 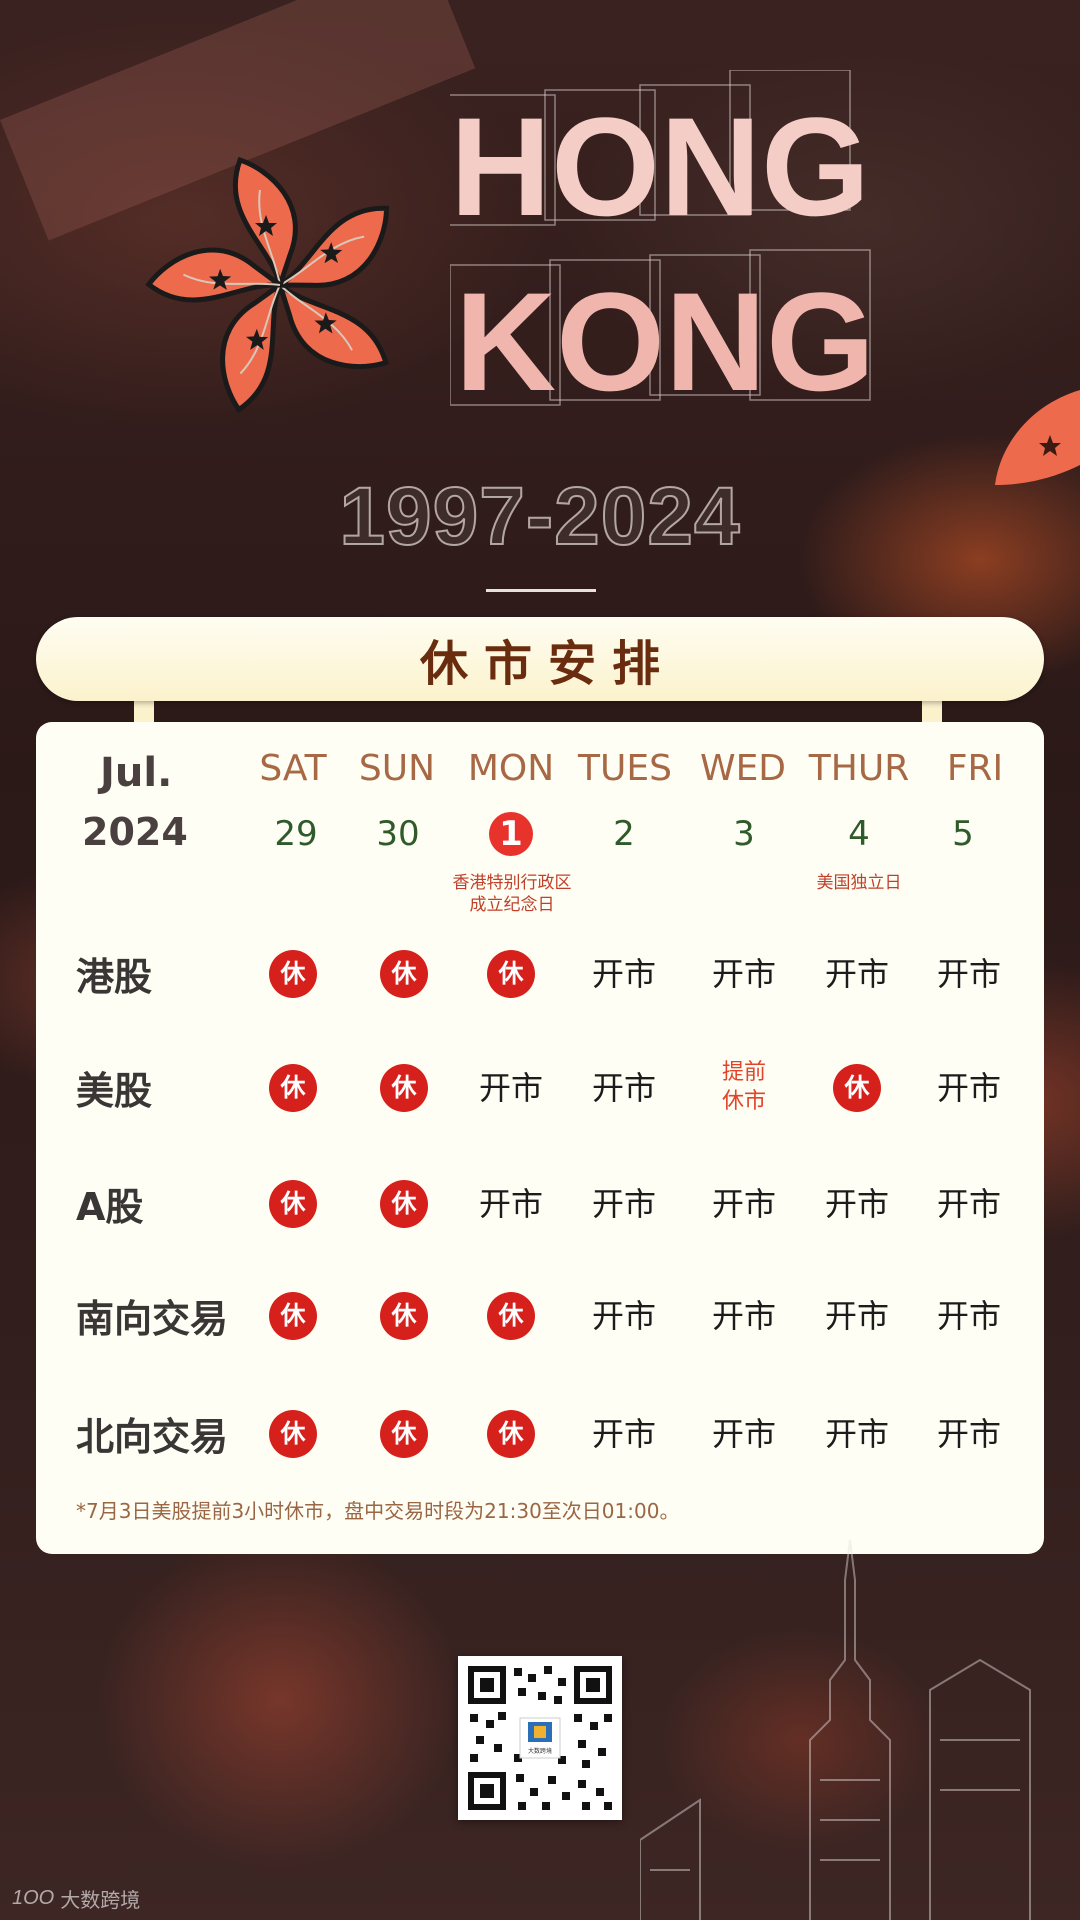 What do you see at coordinates (743, 1072) in the screenshot?
I see `early-close-text: 提前` at bounding box center [743, 1072].